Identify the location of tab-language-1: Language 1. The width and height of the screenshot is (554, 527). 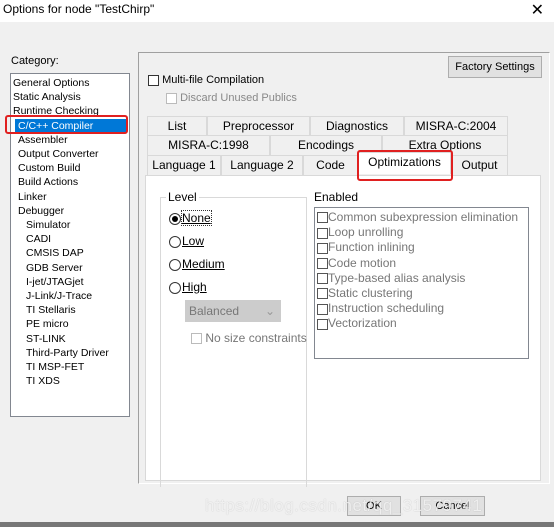
(184, 165).